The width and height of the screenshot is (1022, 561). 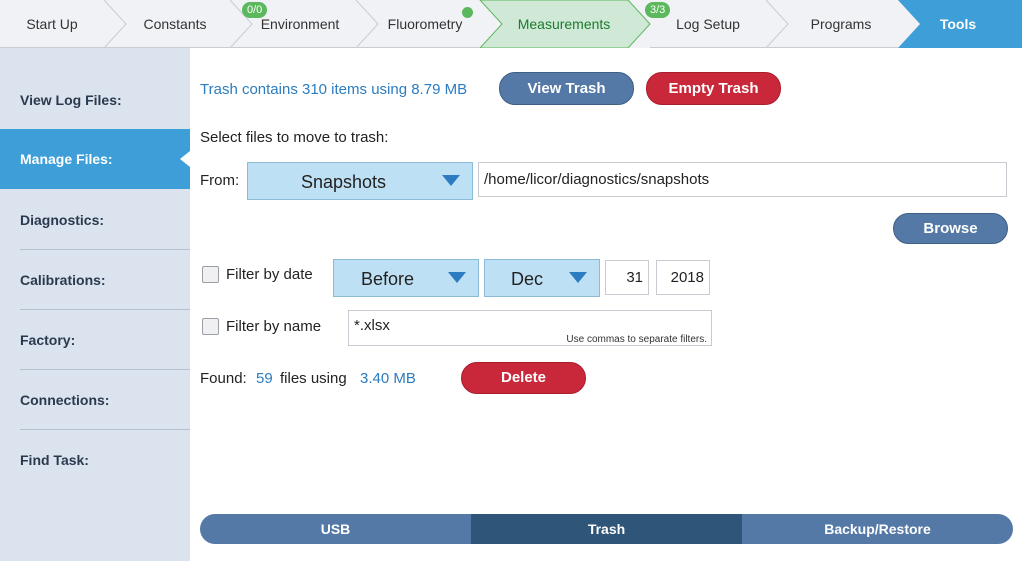 I want to click on nav-step-tools: Tools, so click(x=958, y=24).